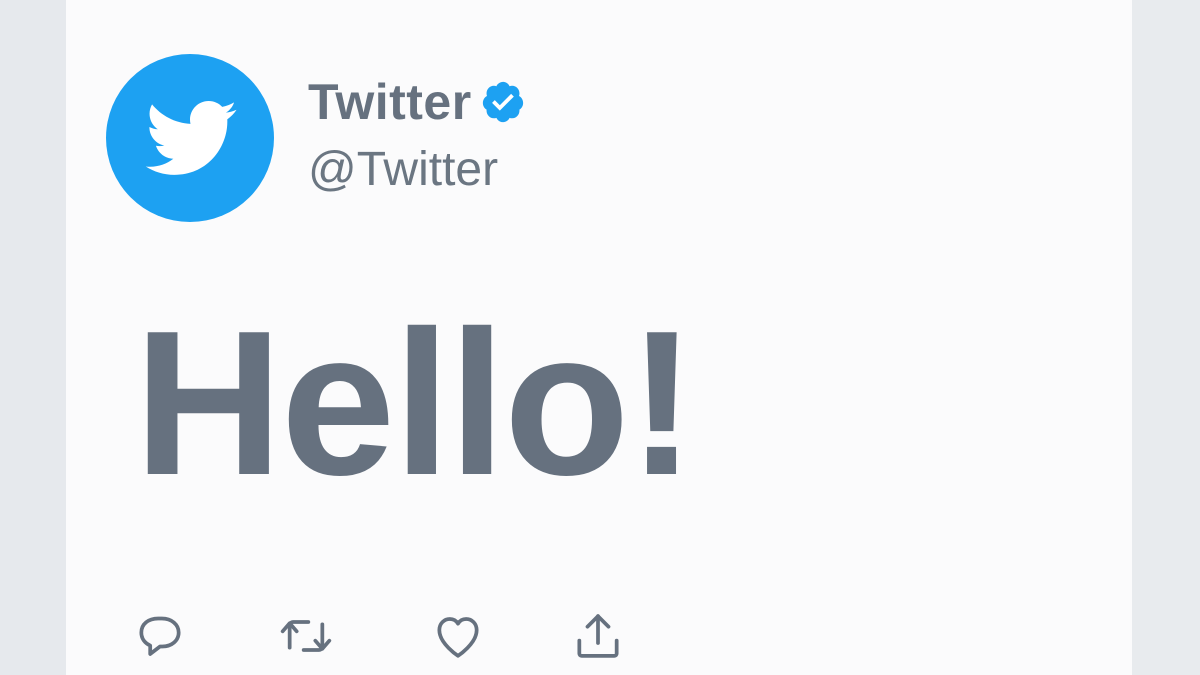 This screenshot has height=675, width=1200. What do you see at coordinates (403, 170) in the screenshot?
I see `handle: @Twitter` at bounding box center [403, 170].